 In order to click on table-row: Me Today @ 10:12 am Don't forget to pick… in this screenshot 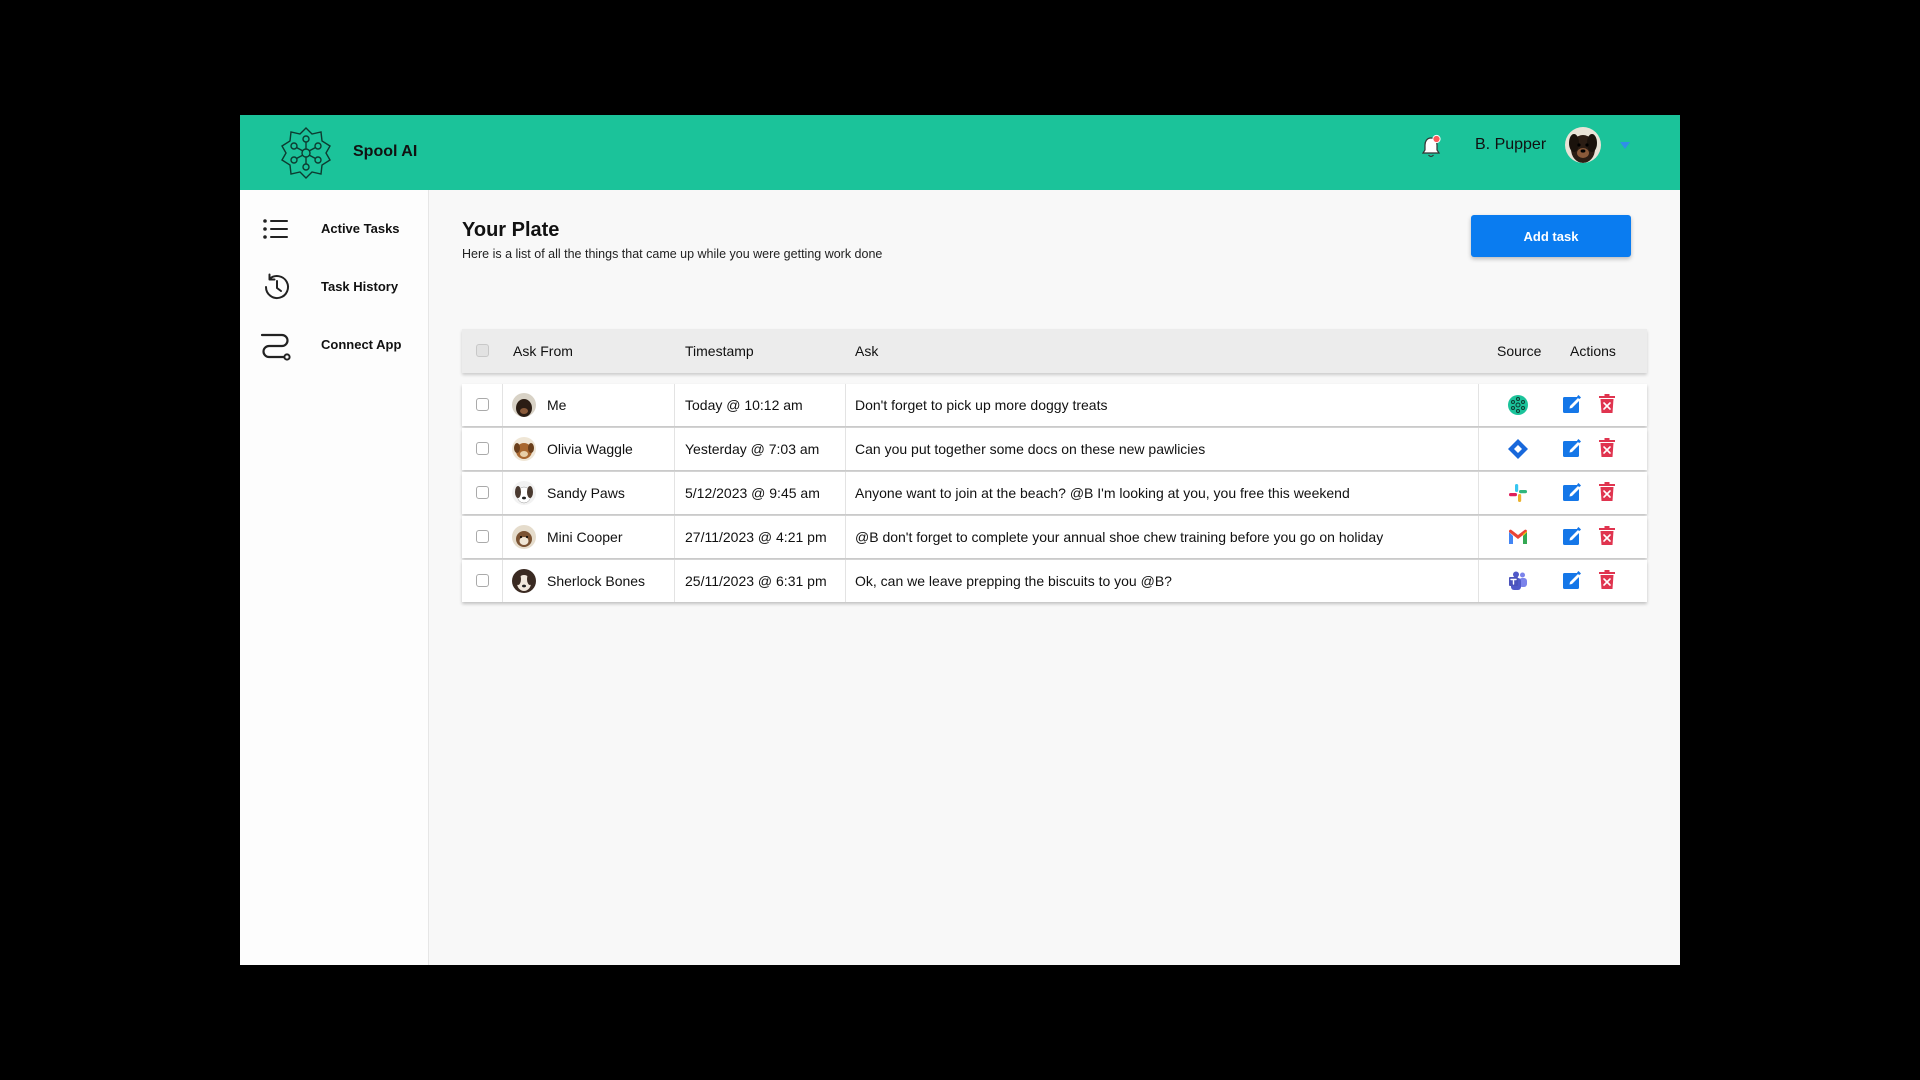, I will do `click(1054, 405)`.